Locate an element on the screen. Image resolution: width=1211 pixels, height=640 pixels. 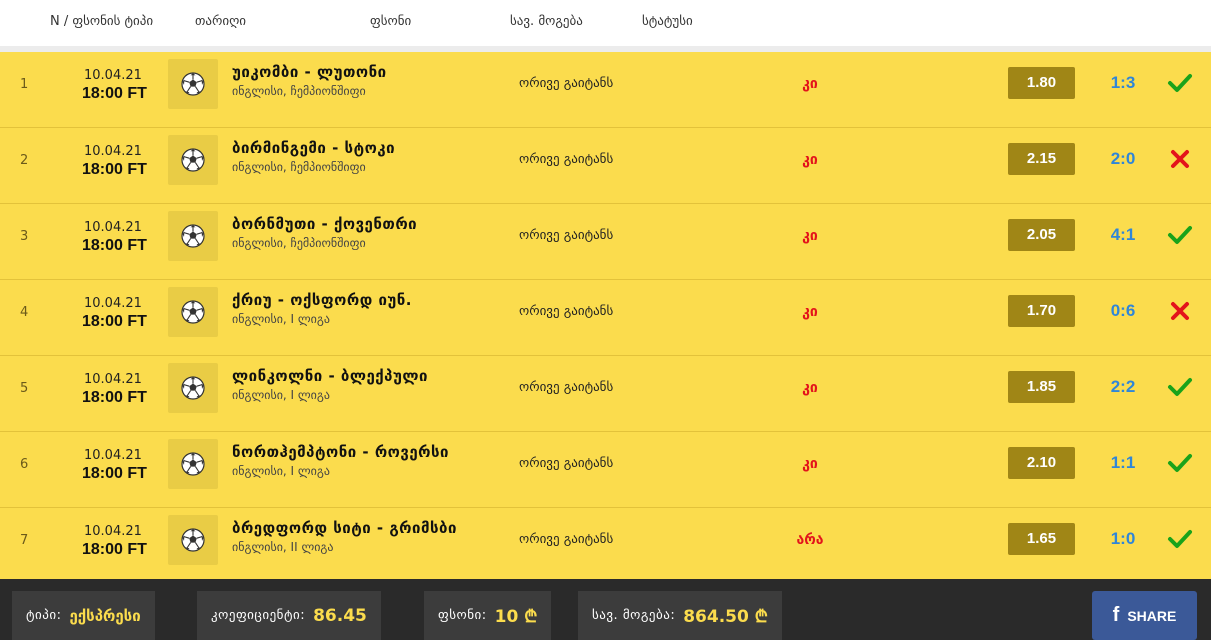
match-score: 1:1 is located at coordinates (1123, 462).